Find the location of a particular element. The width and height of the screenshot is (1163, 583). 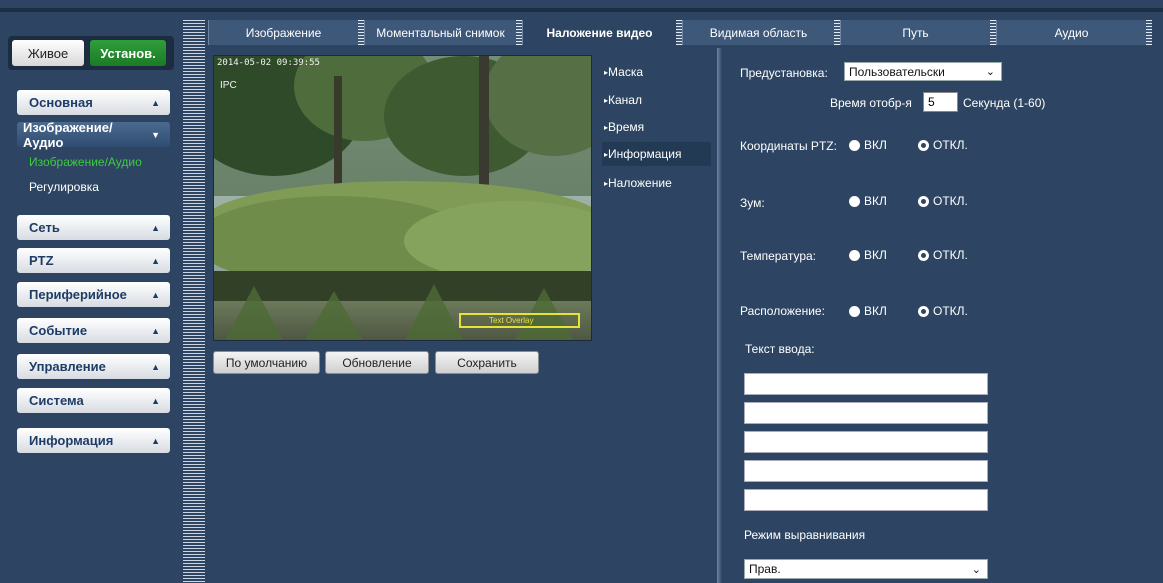

tab-snapshot: Моментальный снимок is located at coordinates (440, 32).